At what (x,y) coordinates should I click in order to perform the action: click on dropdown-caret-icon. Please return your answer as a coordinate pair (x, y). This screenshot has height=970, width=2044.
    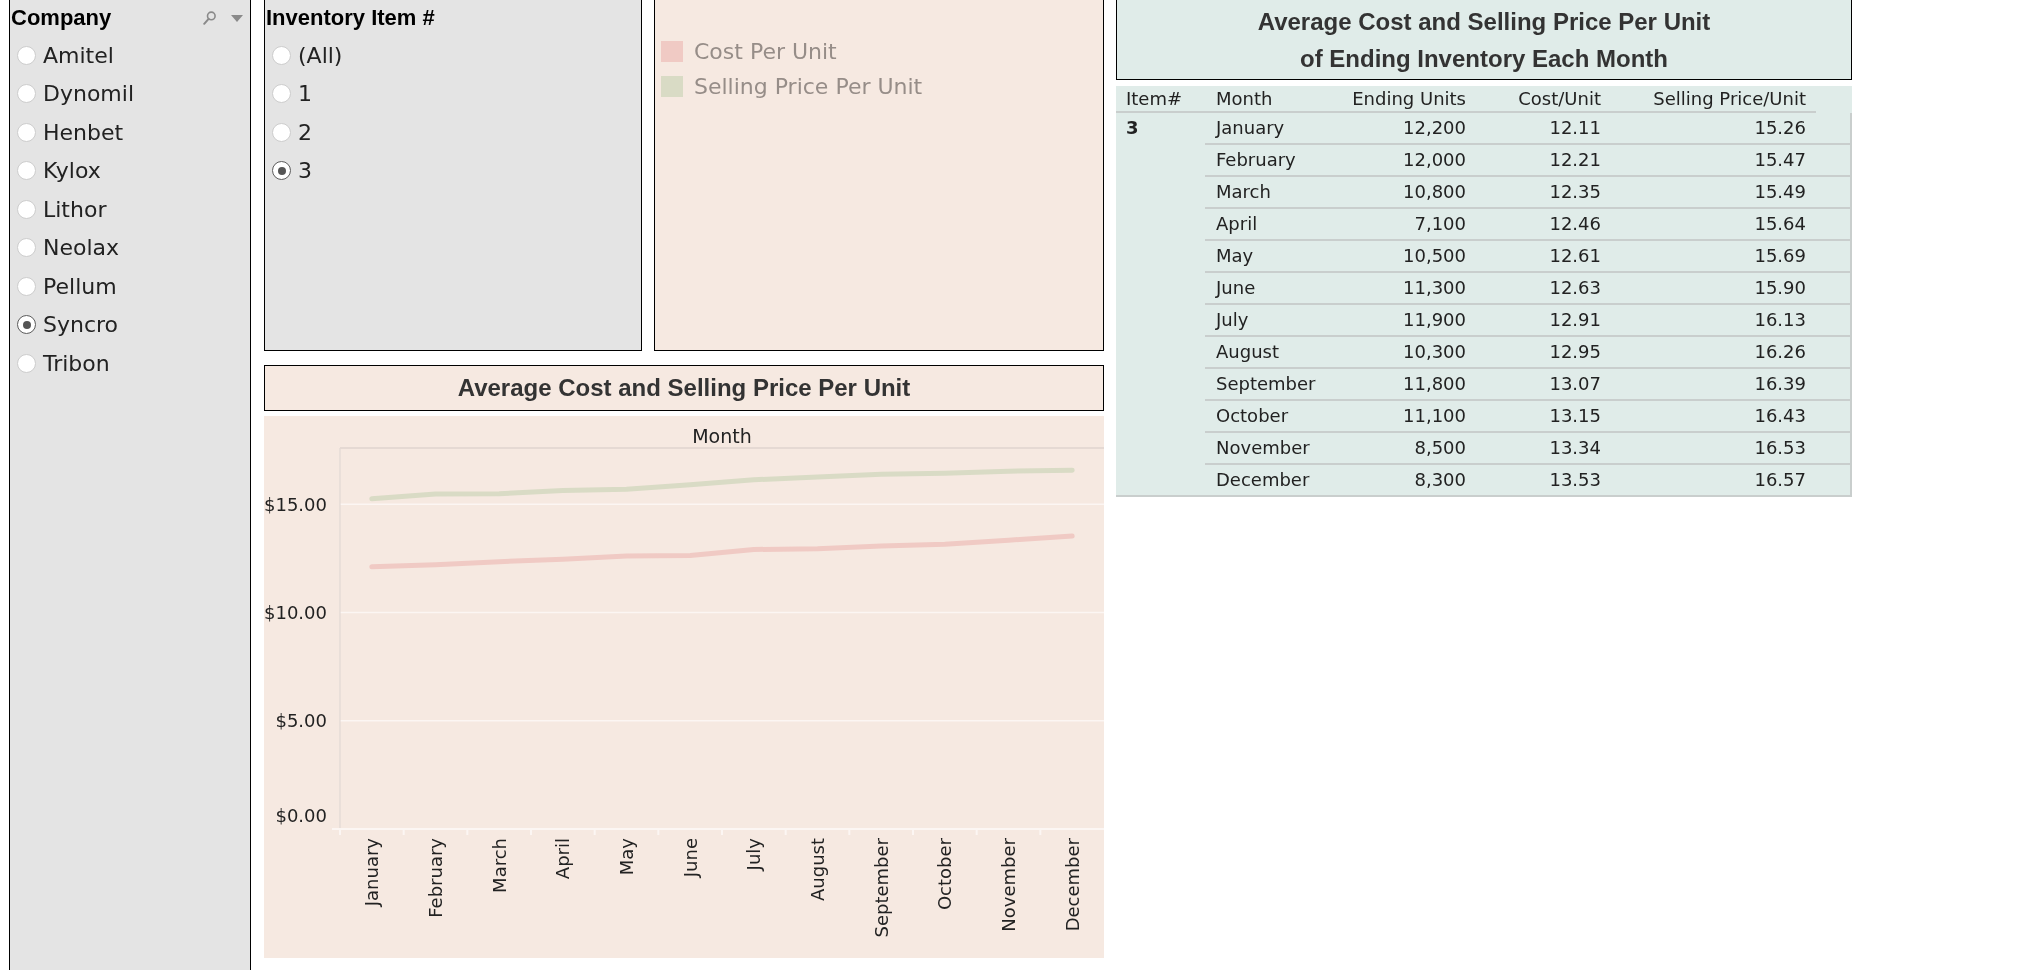
    Looking at the image, I should click on (237, 18).